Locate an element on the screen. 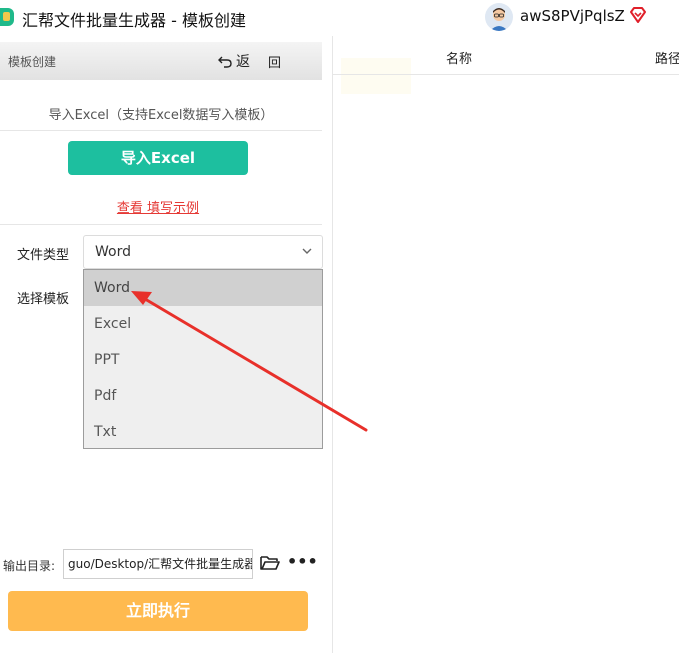 The height and width of the screenshot is (653, 679). output-dir-label: 输出目录: is located at coordinates (29, 566).